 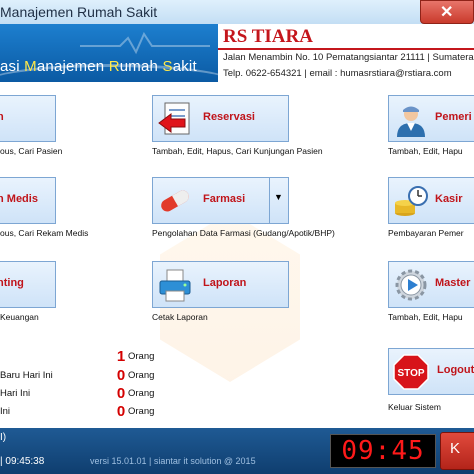 What do you see at coordinates (431, 284) in the screenshot?
I see `master-button: Master` at bounding box center [431, 284].